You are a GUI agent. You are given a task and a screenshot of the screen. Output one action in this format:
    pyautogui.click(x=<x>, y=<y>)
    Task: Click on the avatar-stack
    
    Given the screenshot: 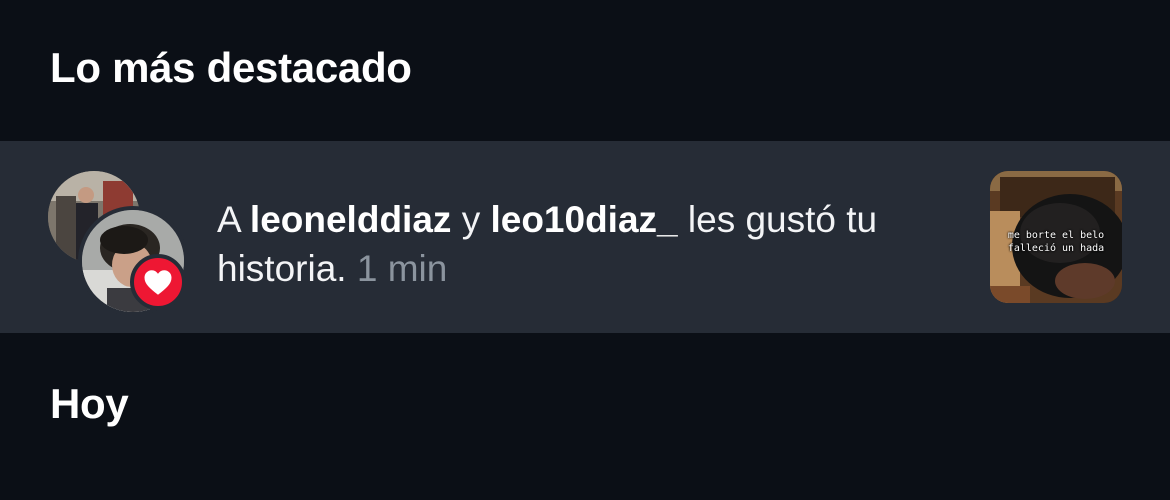 What is the action you would take?
    pyautogui.click(x=118, y=243)
    